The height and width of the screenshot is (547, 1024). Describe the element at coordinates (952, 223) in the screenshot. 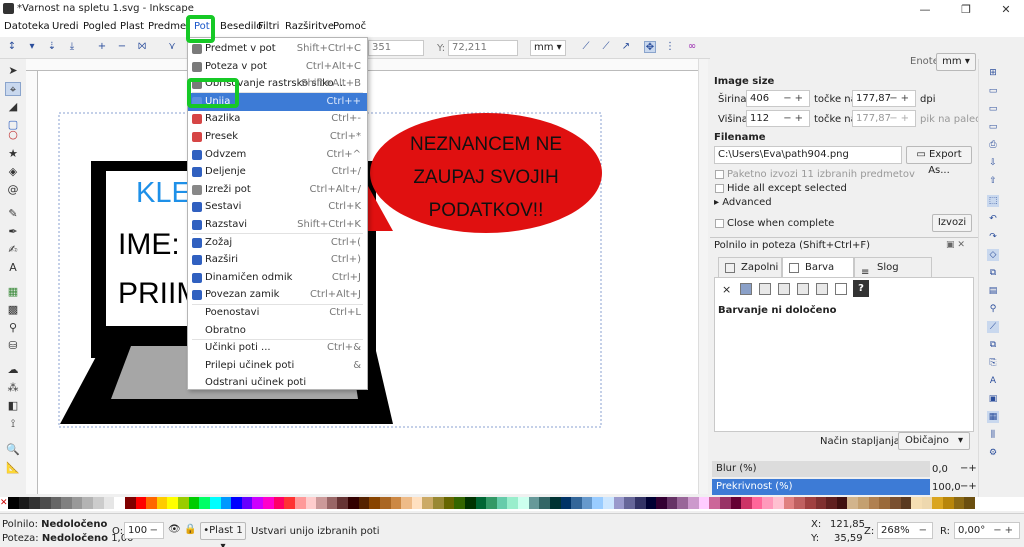

I see `export-button: Izvozi` at that location.